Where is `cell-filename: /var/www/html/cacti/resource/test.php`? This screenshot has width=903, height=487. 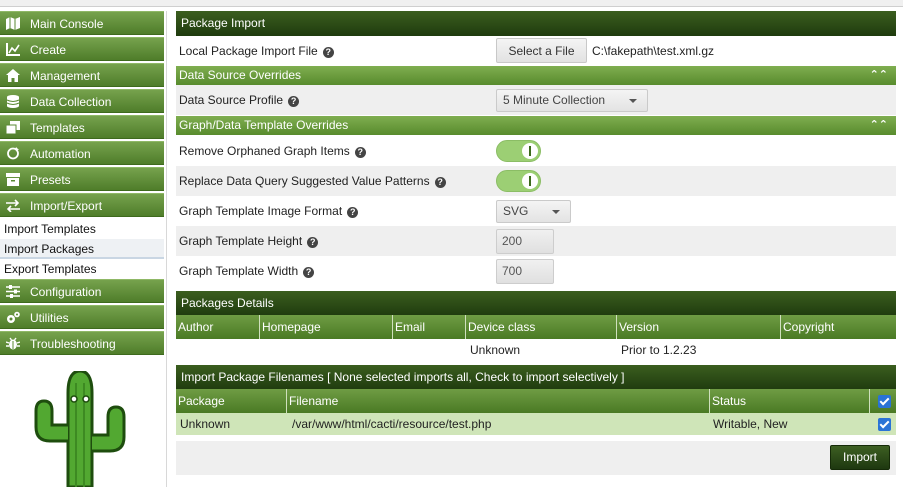 cell-filename: /var/www/html/cacti/resource/test.php is located at coordinates (392, 424).